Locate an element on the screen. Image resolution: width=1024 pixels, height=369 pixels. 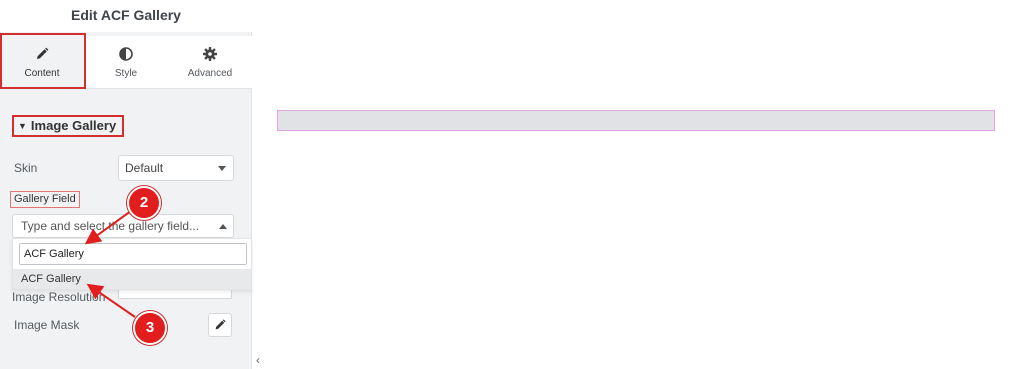
caret-down-icon: ▼ is located at coordinates (22, 126).